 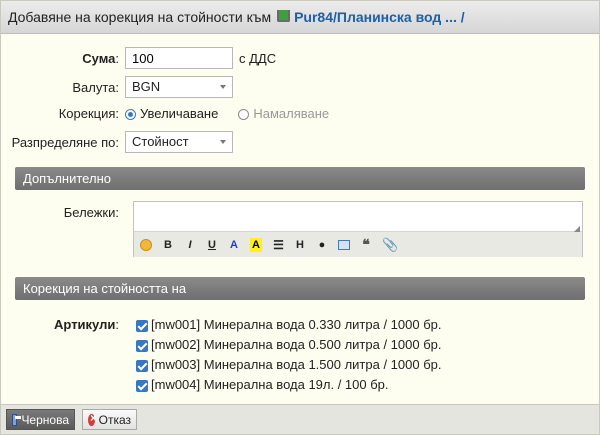 I want to click on item-text: [mw004] Минерална вода 19л. / 100 бр., so click(x=270, y=384).